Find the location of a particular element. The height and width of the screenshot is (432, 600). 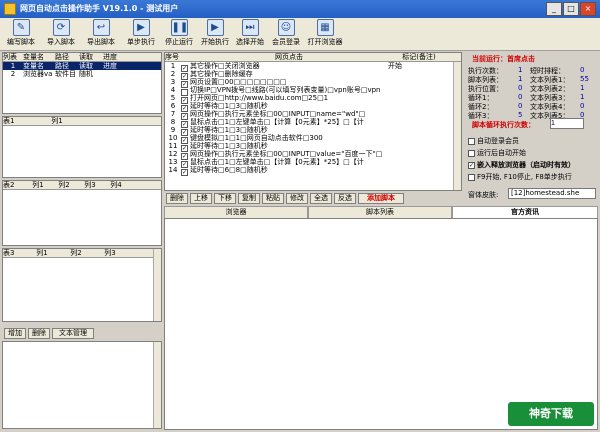

minimize-button: _ is located at coordinates (554, 9).